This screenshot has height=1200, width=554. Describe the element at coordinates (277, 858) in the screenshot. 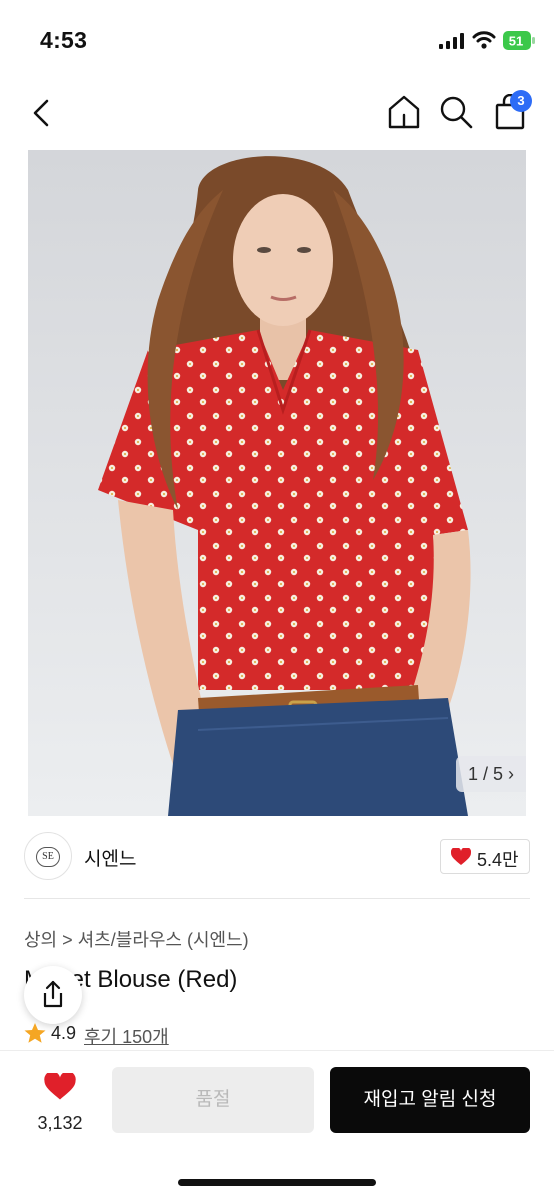

I see `brand-row: SE 시엔느 5.4만` at that location.